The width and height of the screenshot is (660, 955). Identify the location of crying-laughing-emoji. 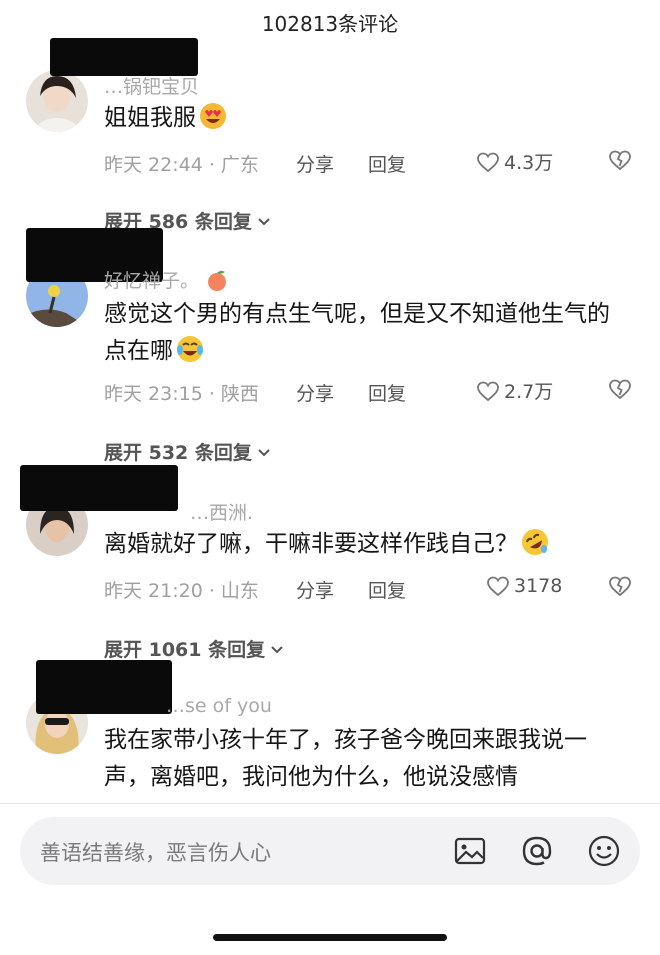
(190, 349).